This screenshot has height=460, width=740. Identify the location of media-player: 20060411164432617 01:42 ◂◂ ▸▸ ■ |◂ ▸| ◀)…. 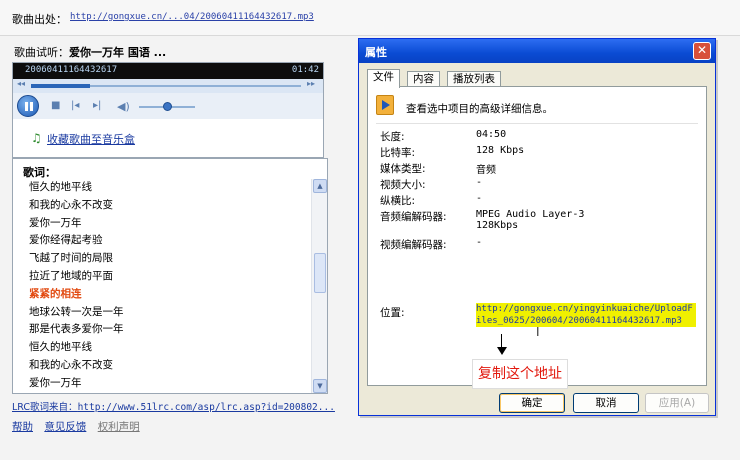
(168, 110).